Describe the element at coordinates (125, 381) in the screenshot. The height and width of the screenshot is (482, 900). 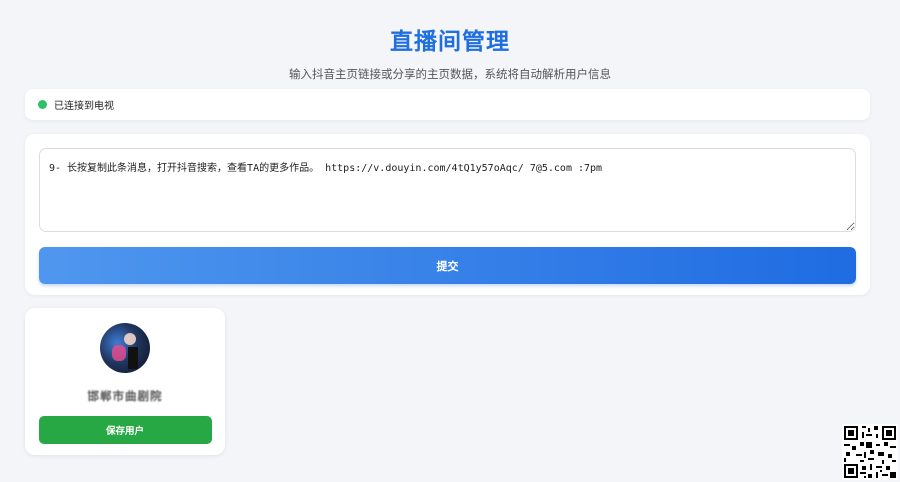
I see `user-card: 邯郸市曲剧院 保存用户` at that location.